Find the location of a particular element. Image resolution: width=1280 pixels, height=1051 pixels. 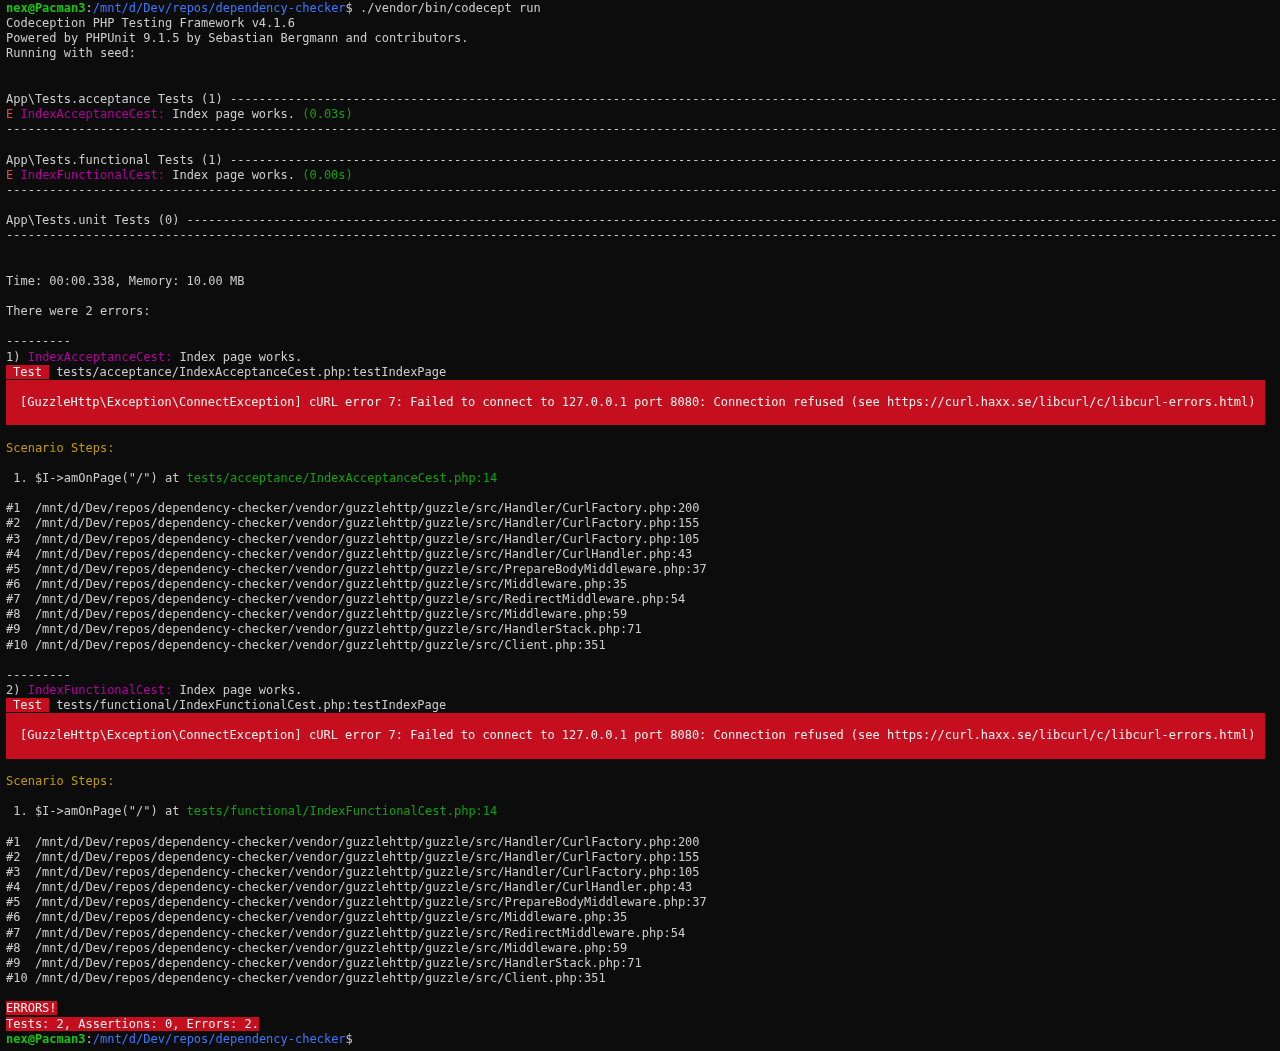

suite-heading: App\Tests.functional Tests (1) ------------------------------------------------------------------------------------------------------------------------------------------------- is located at coordinates (642, 159).